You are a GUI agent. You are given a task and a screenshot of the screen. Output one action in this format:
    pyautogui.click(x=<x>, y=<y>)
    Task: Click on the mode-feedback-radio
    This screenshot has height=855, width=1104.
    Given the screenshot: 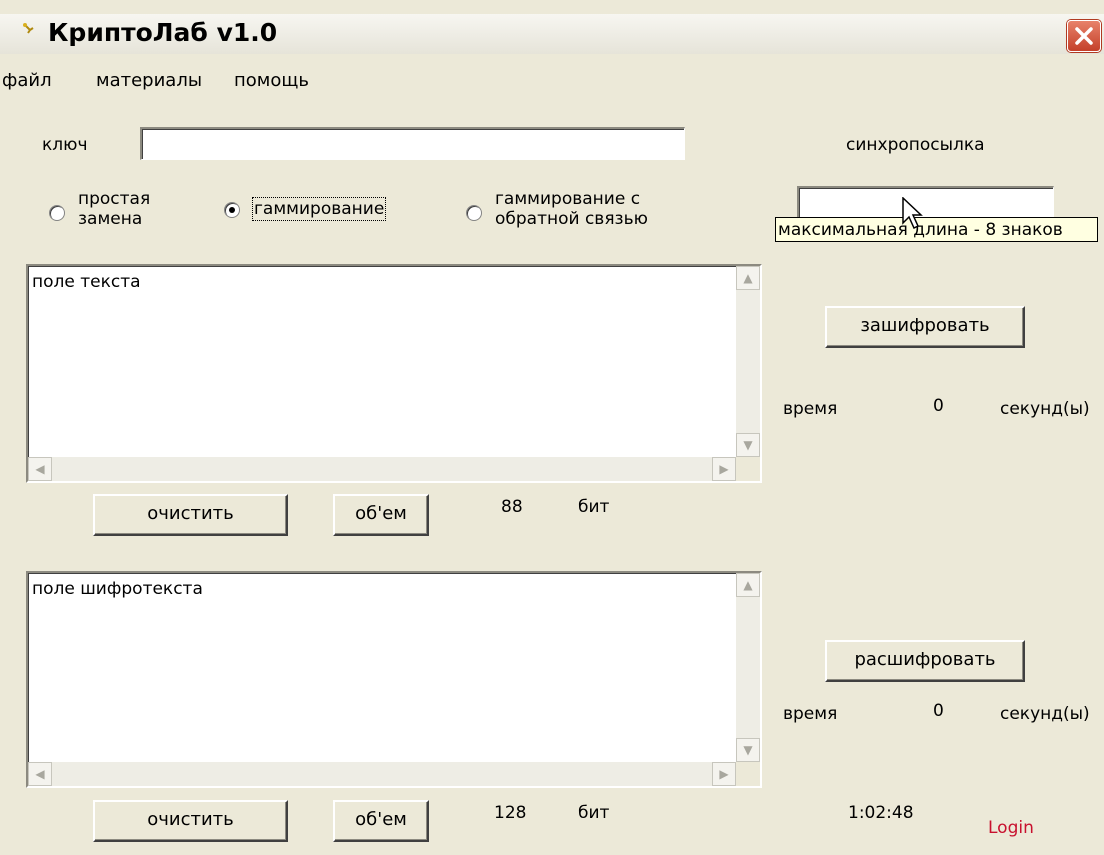 What is the action you would take?
    pyautogui.click(x=474, y=213)
    